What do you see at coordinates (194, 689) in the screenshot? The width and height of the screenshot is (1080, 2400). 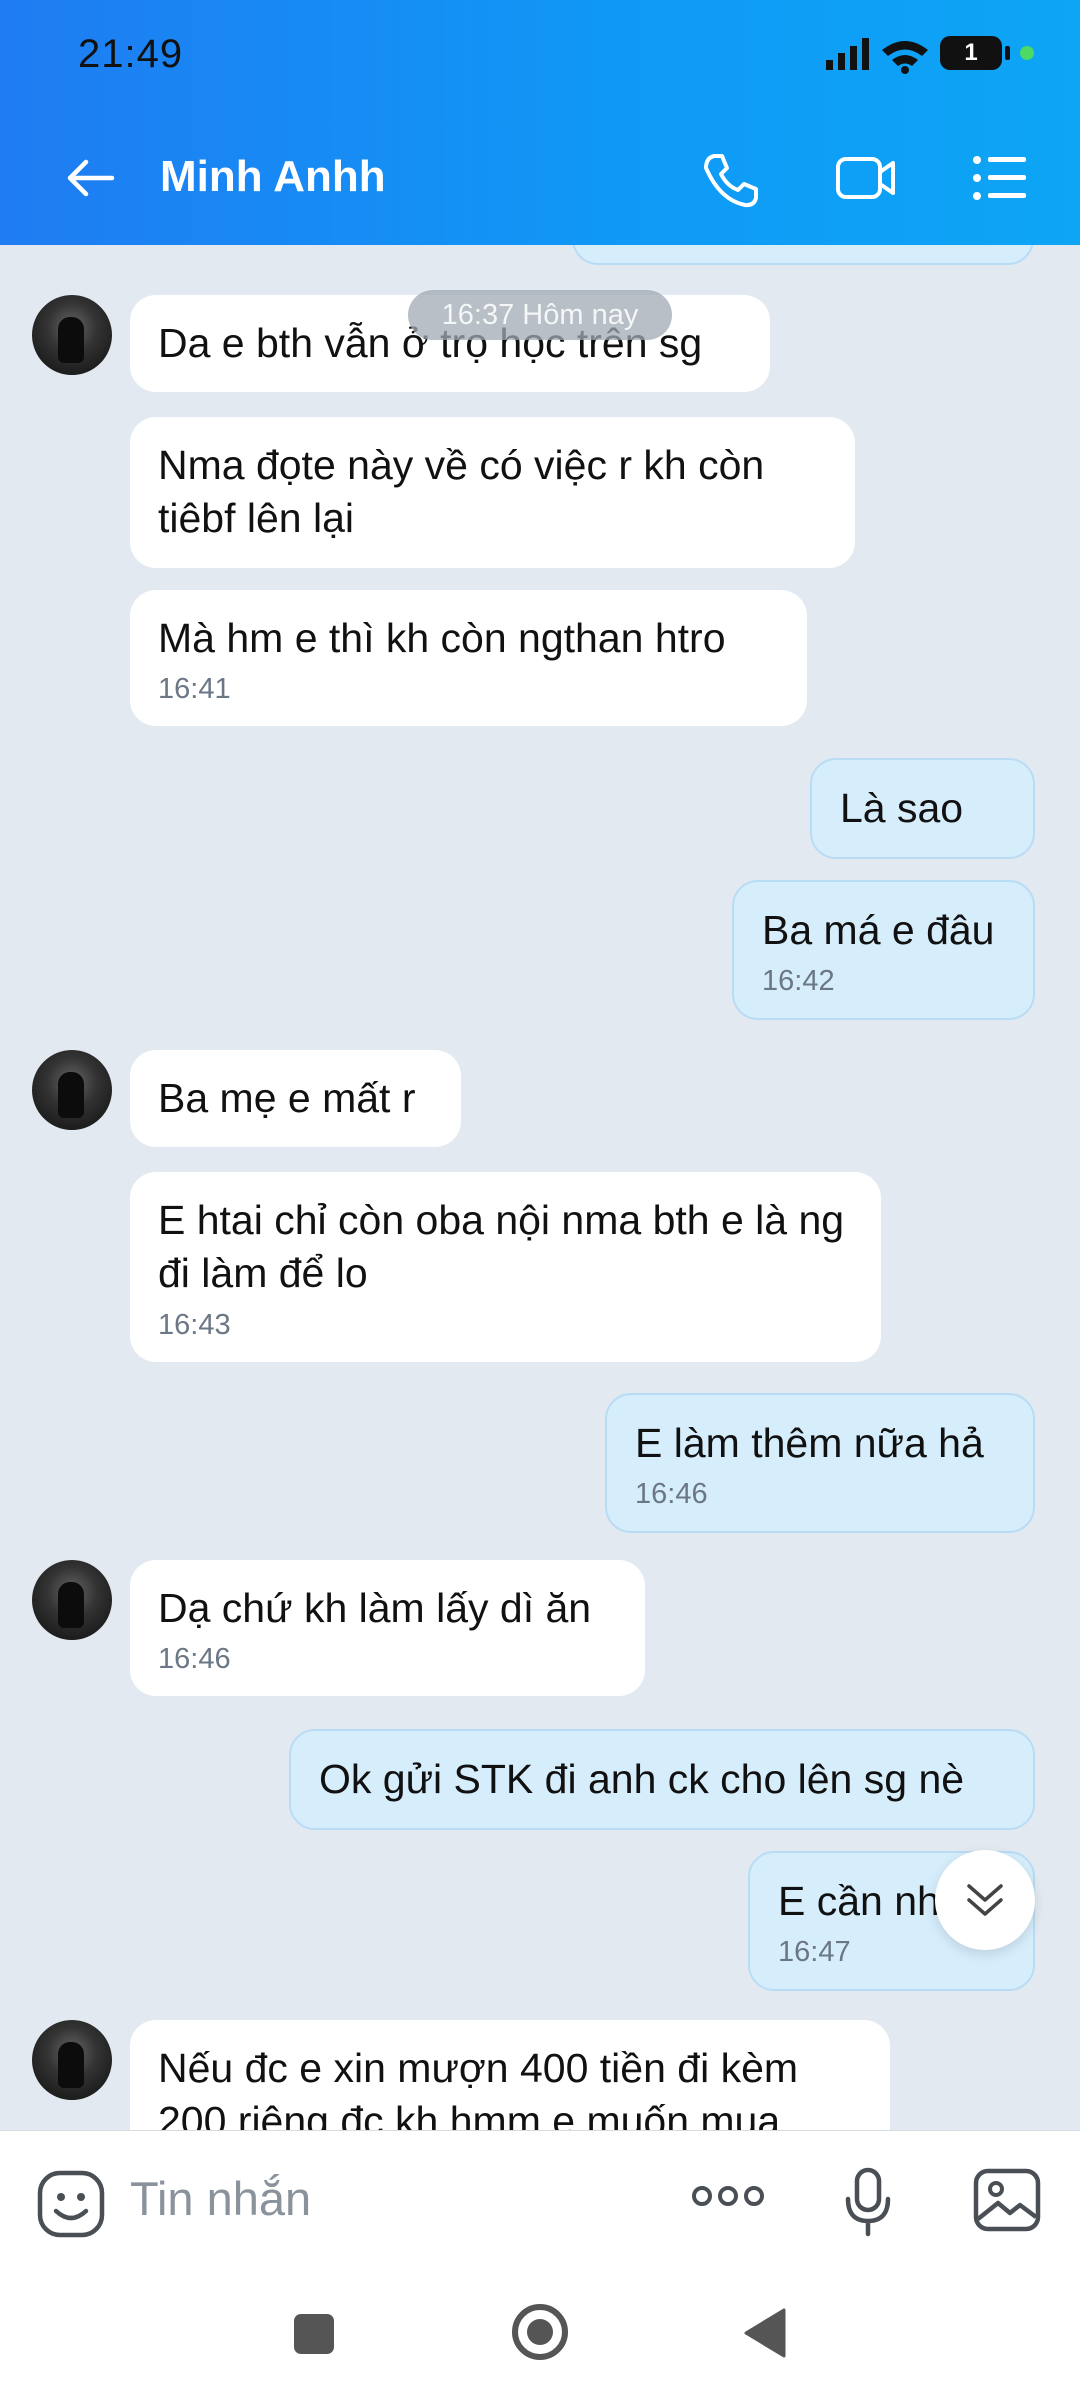 I see `message-time: 16:41` at bounding box center [194, 689].